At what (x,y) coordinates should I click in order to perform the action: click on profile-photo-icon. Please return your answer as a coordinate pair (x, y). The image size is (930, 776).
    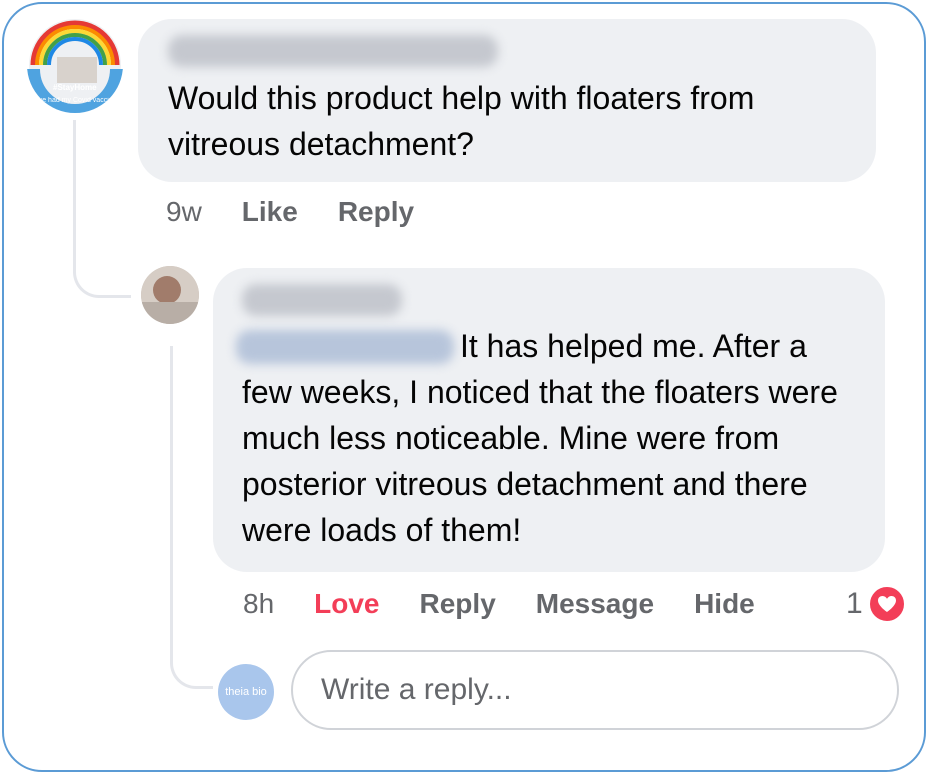
    Looking at the image, I should click on (170, 295).